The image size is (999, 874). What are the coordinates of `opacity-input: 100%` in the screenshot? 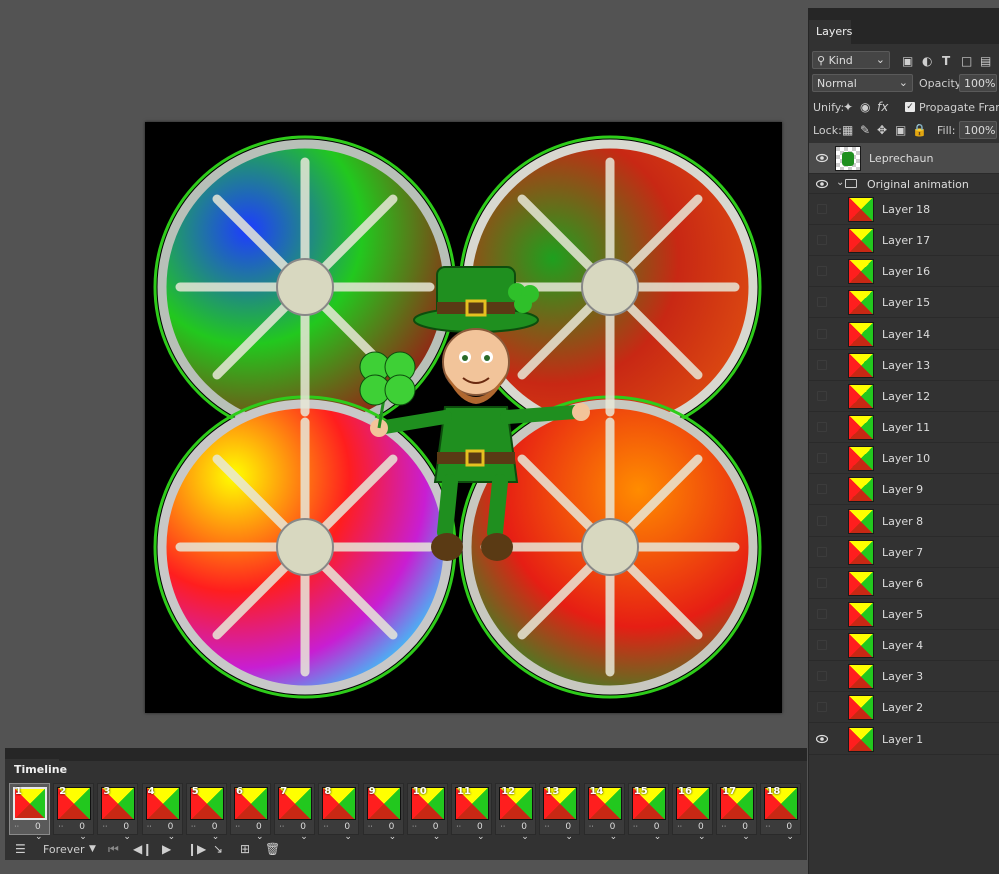 It's located at (978, 83).